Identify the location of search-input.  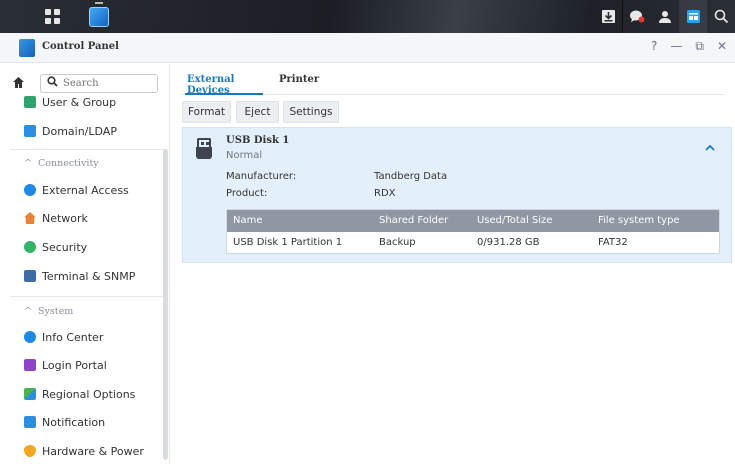
(108, 83).